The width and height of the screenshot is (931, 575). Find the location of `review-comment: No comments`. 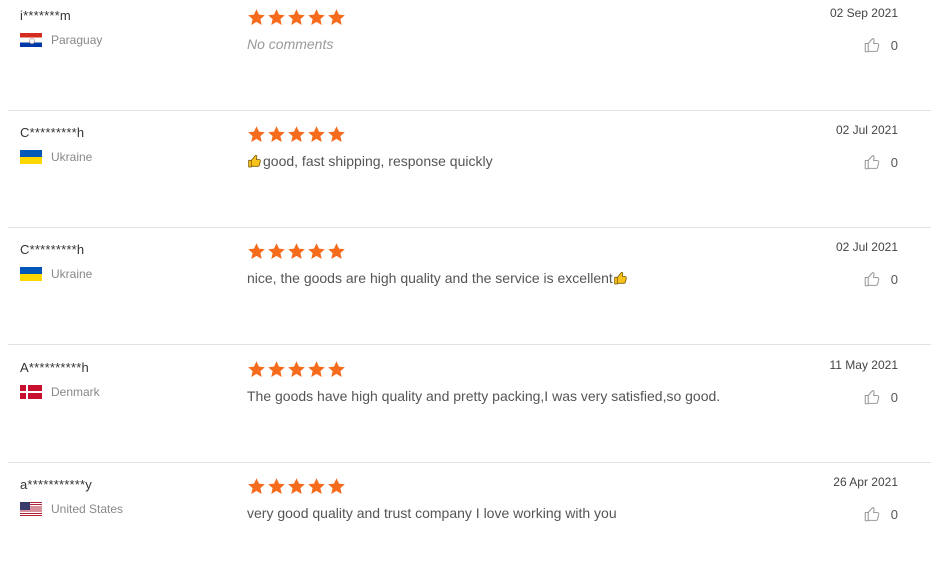

review-comment: No comments is located at coordinates (290, 44).